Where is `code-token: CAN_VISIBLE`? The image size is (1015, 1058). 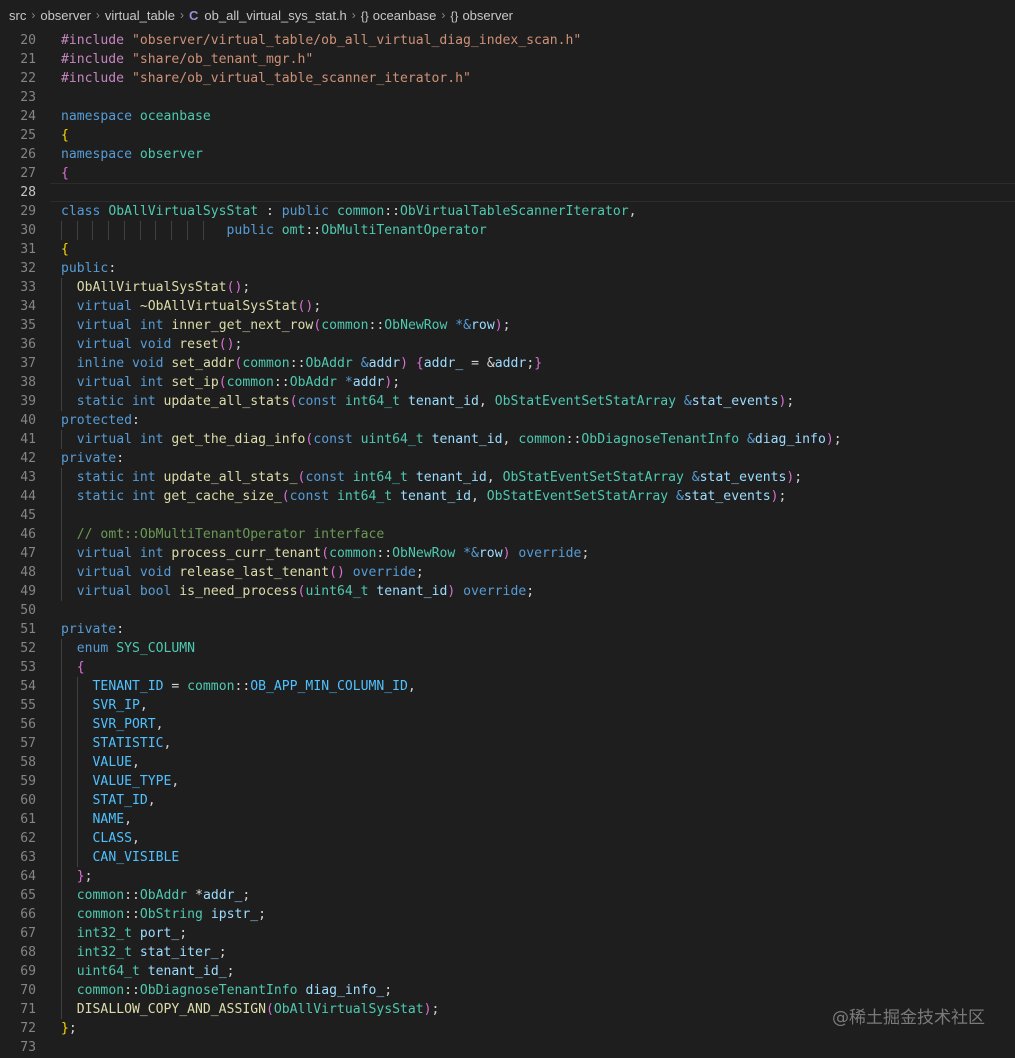
code-token: CAN_VISIBLE is located at coordinates (136, 857).